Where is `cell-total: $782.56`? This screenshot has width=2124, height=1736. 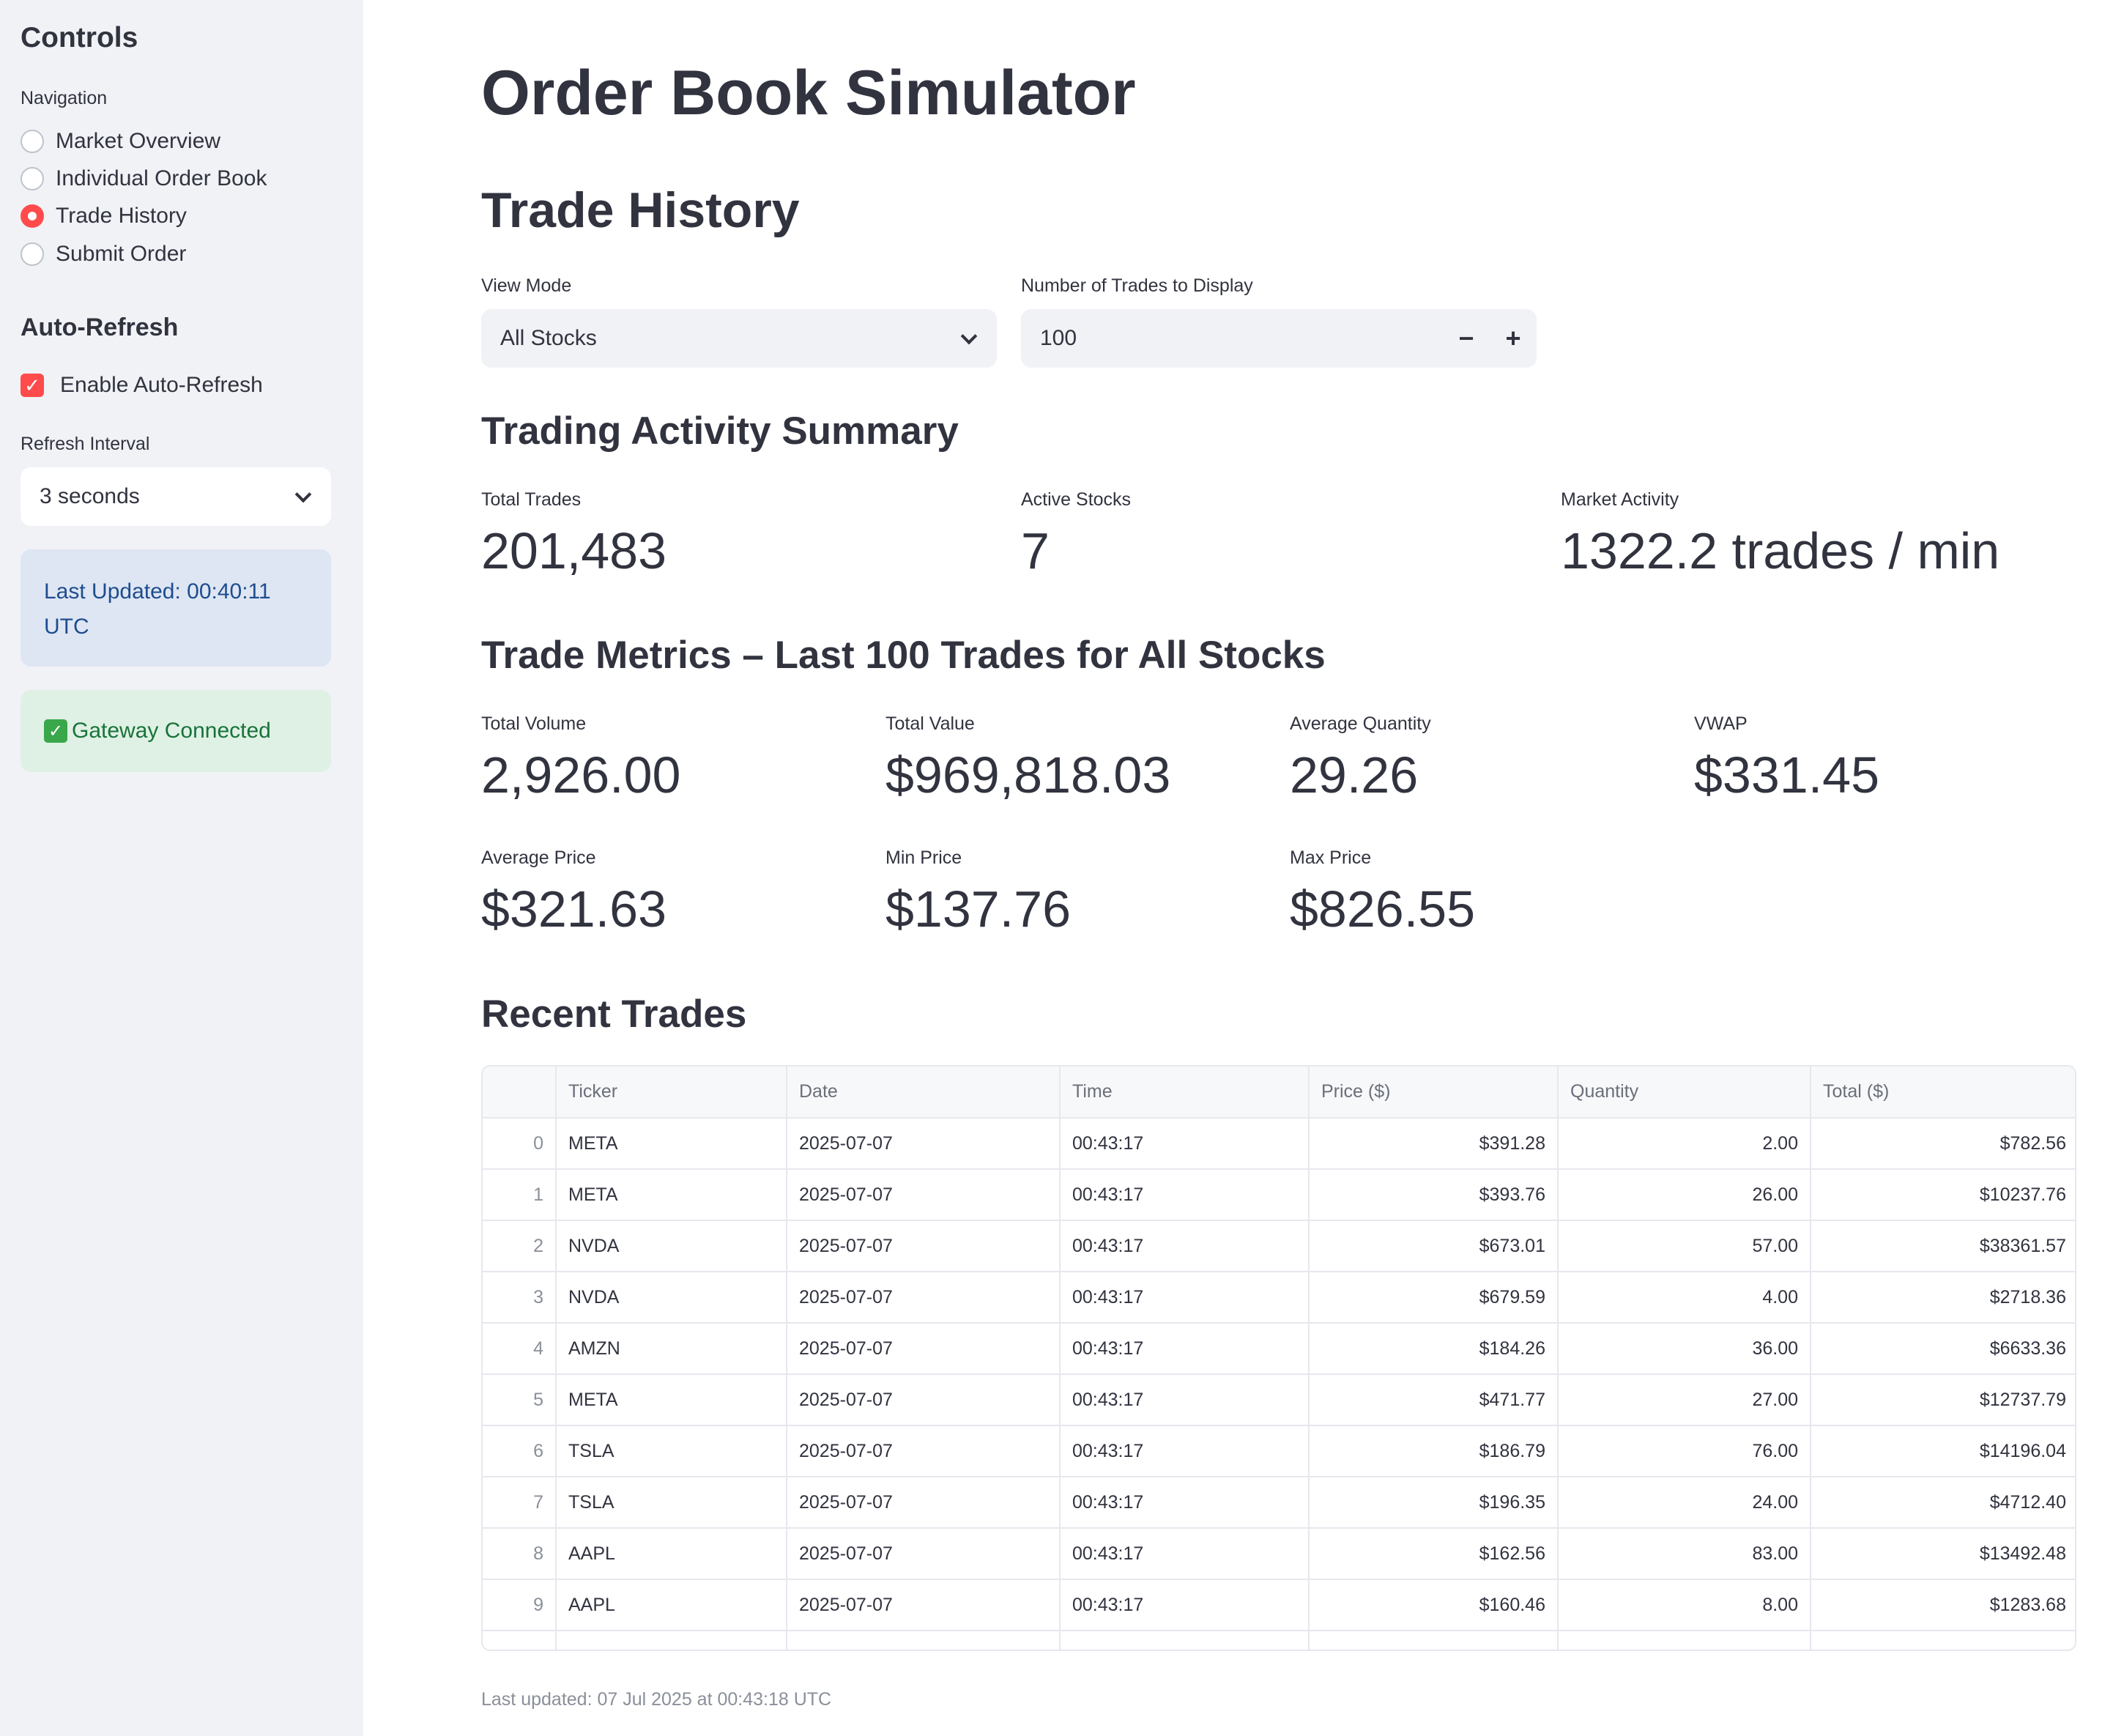
cell-total: $782.56 is located at coordinates (1943, 1144).